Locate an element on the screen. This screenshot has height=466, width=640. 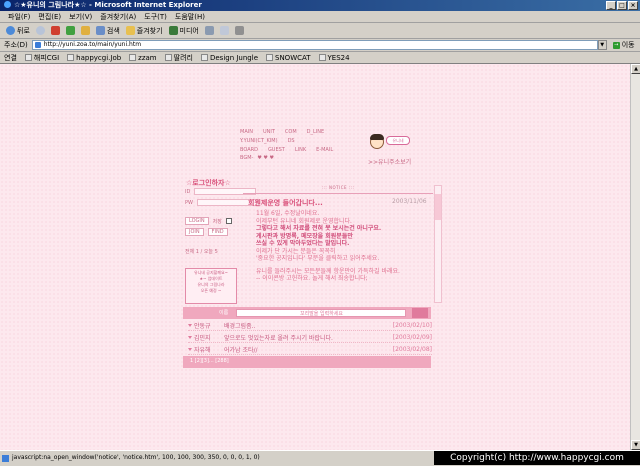
media-button: 미디어 is located at coordinates (183, 31).